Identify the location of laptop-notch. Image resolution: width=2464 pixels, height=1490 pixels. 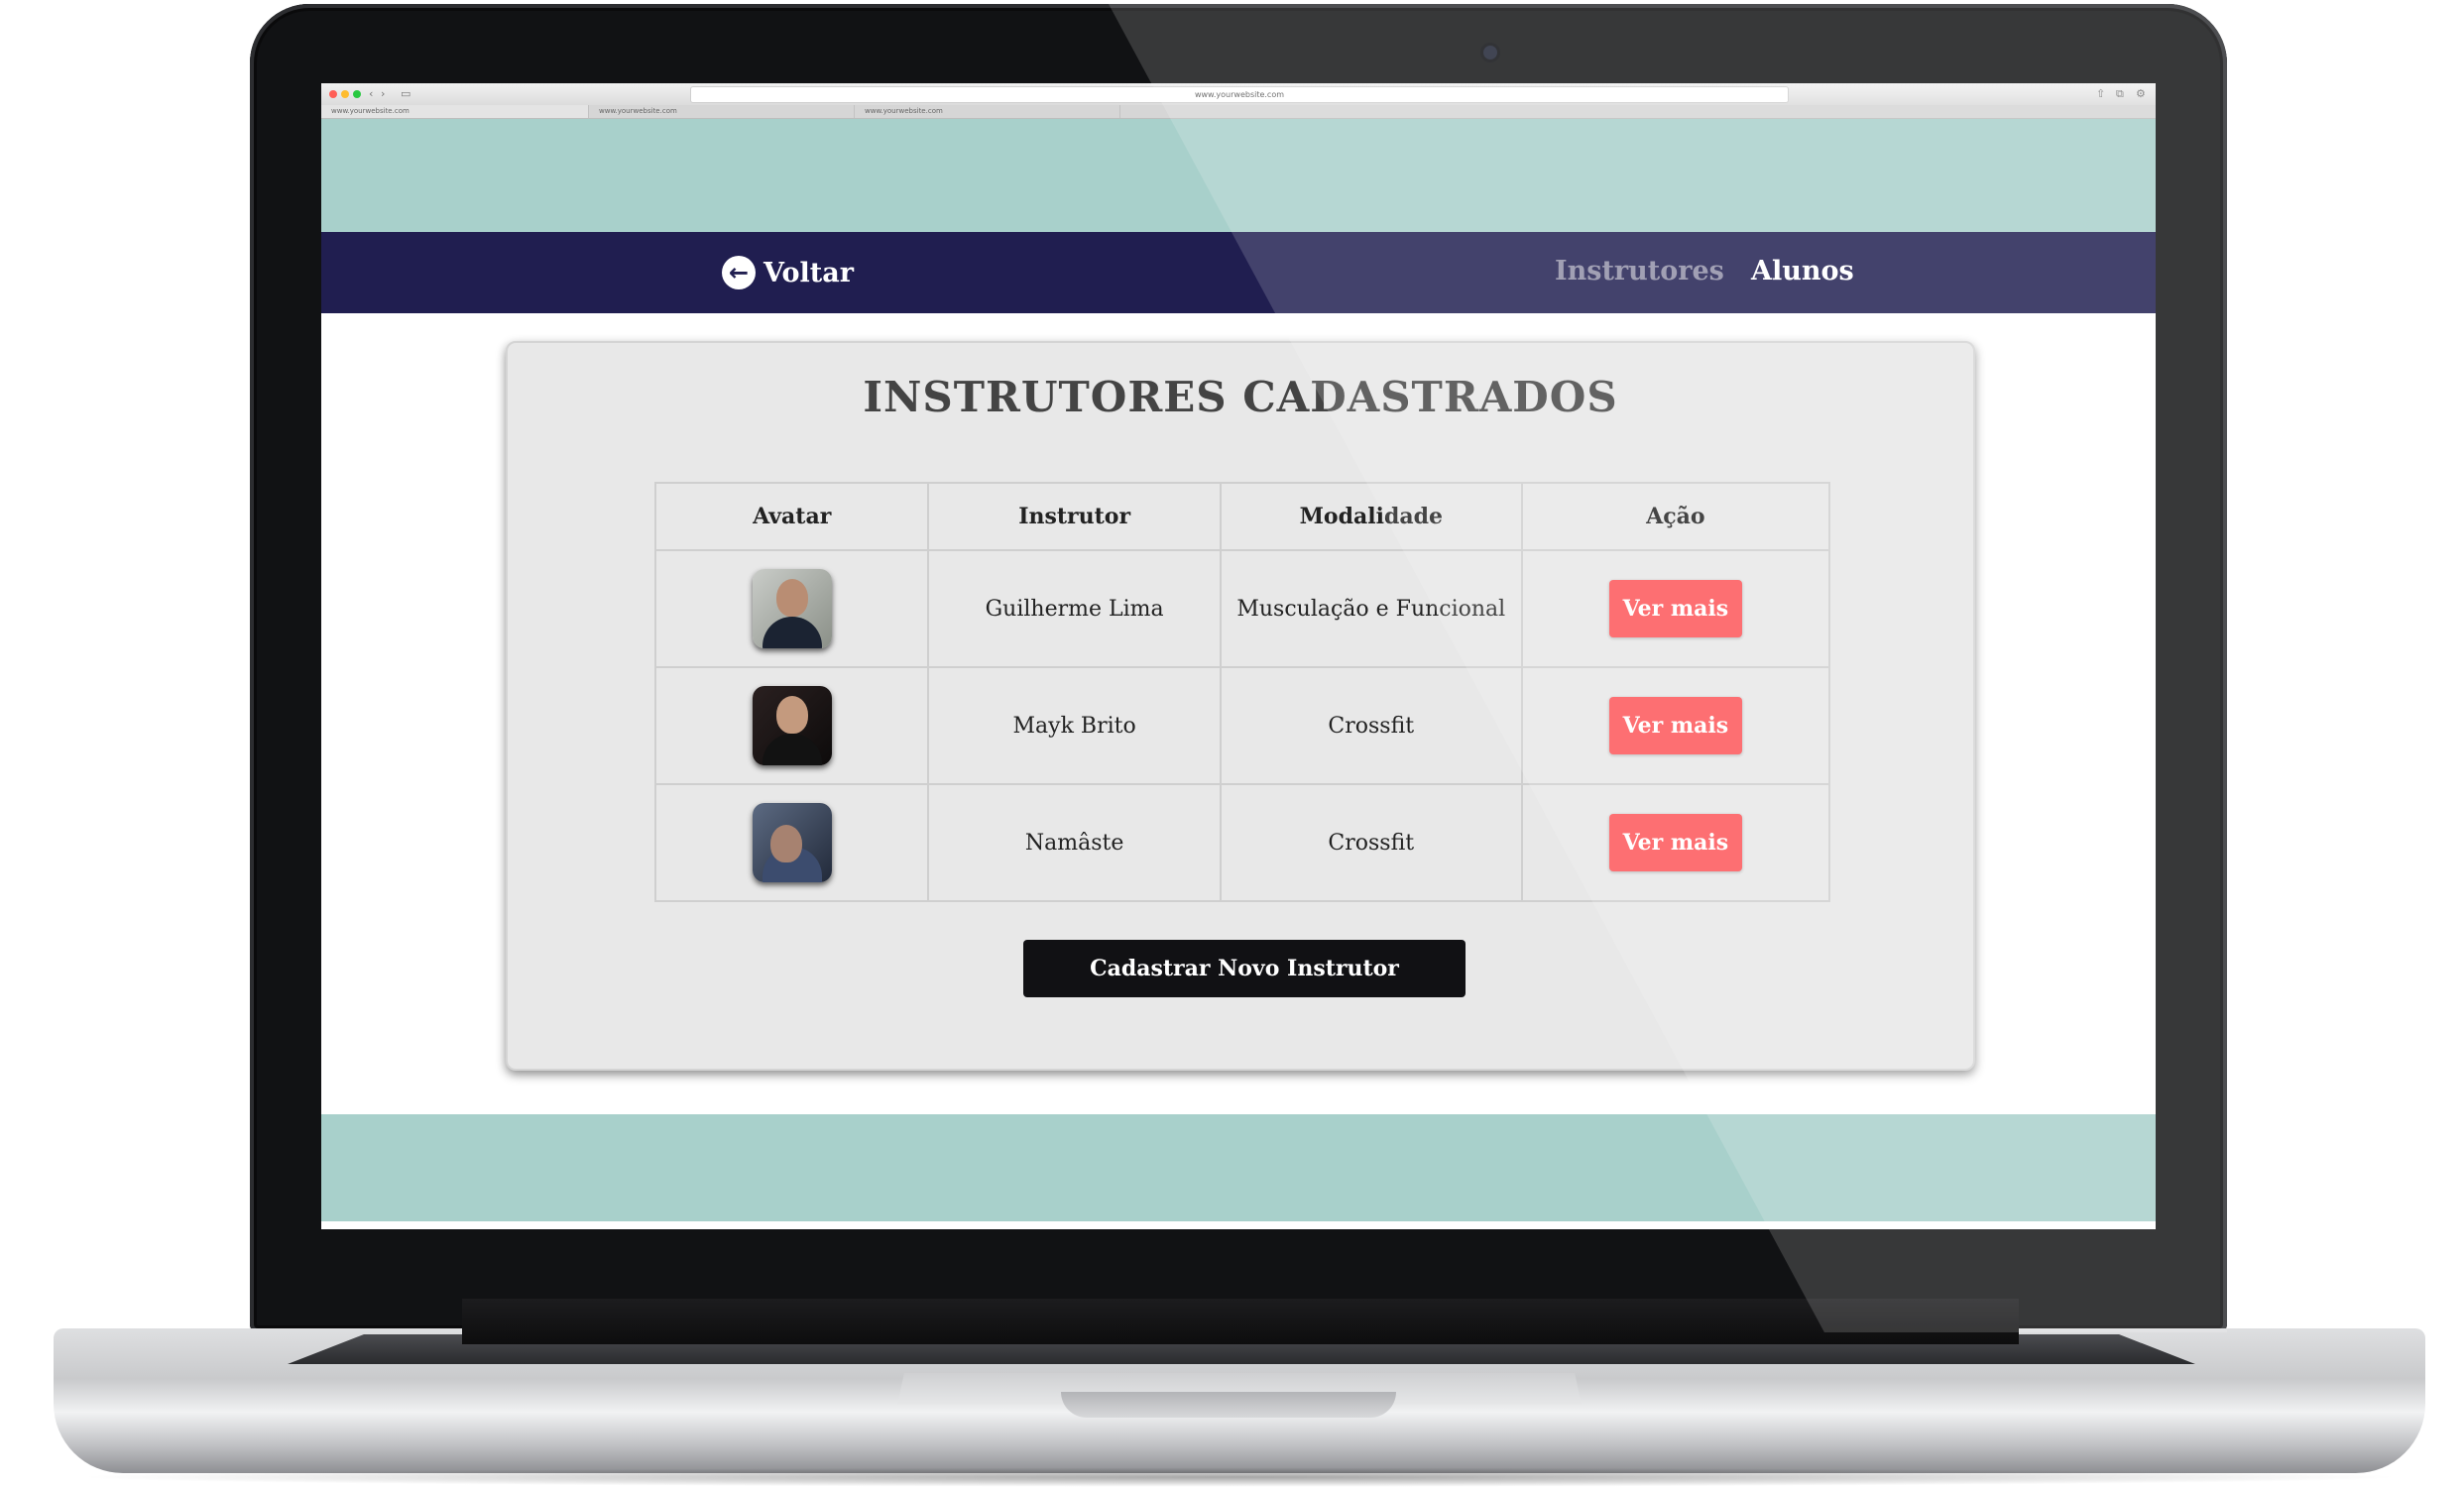
(1228, 1405).